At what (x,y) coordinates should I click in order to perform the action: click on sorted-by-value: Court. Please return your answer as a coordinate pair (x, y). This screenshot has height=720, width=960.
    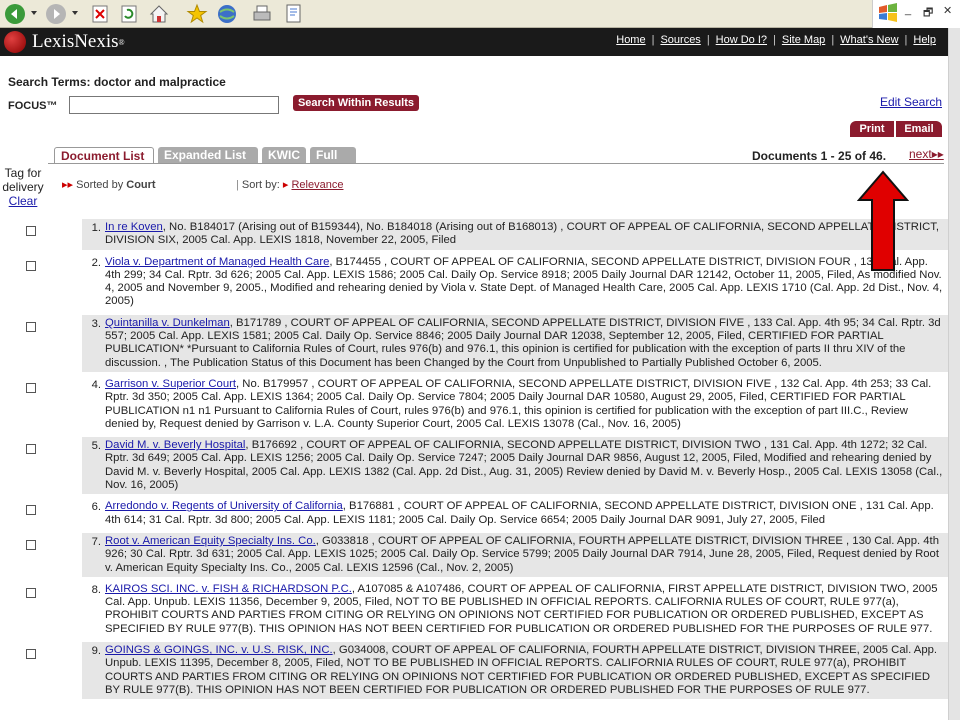
    Looking at the image, I should click on (141, 185).